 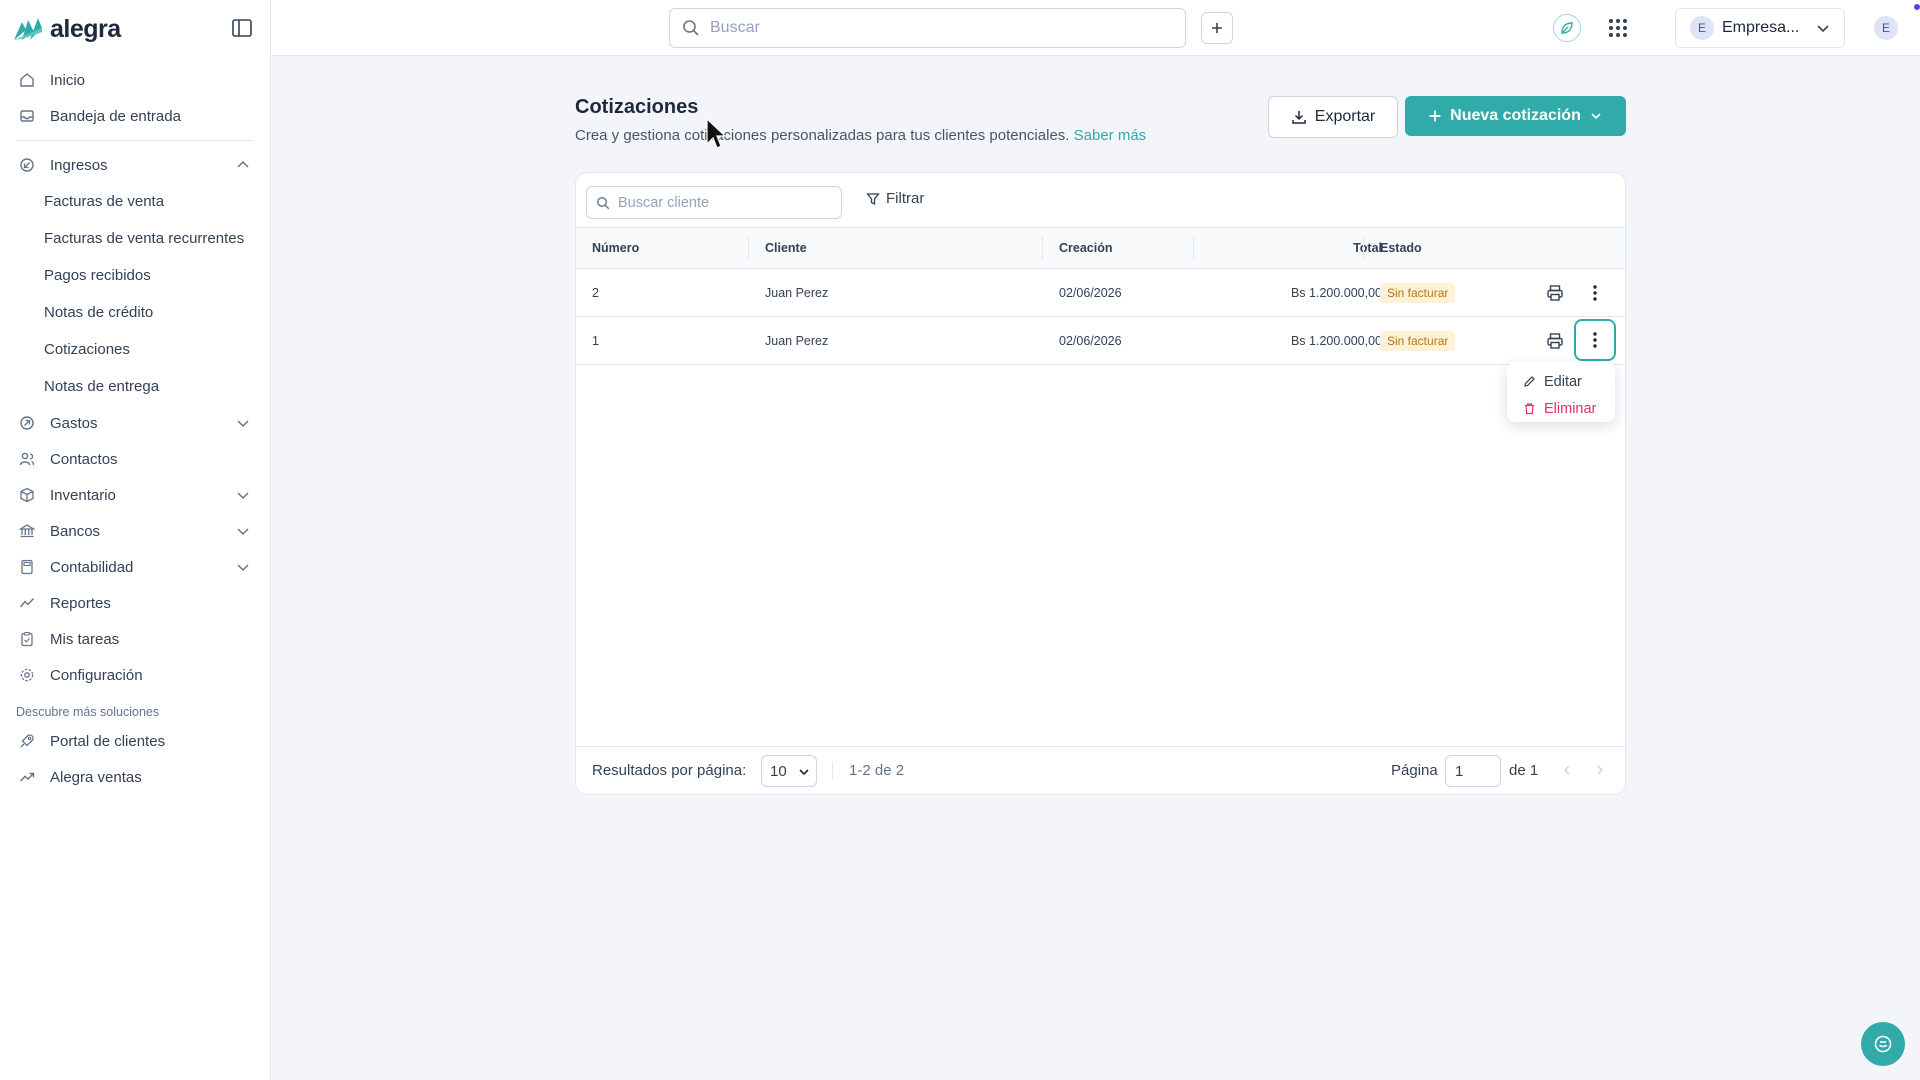 What do you see at coordinates (615, 248) in the screenshot?
I see `column-header-numero: Número` at bounding box center [615, 248].